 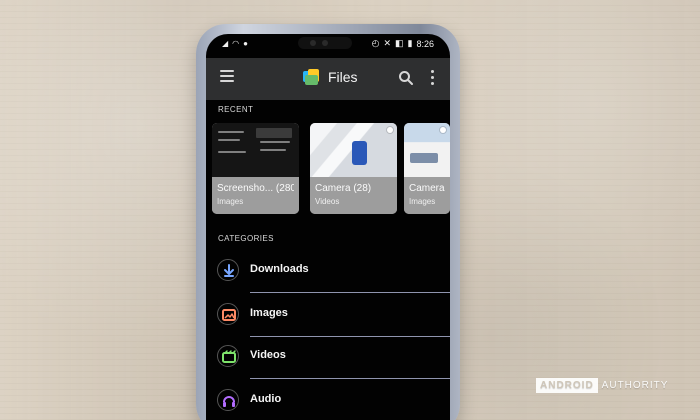 I want to click on recent-item-title: Camera (28), so click(x=343, y=188).